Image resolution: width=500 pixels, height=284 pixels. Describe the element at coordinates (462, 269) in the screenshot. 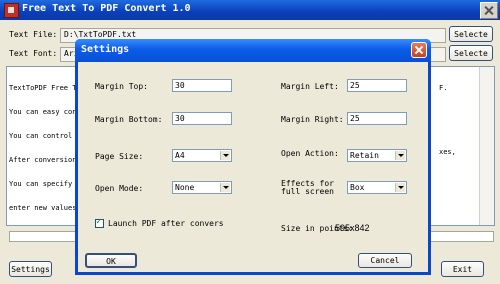

I see `exit-button: Exit` at that location.